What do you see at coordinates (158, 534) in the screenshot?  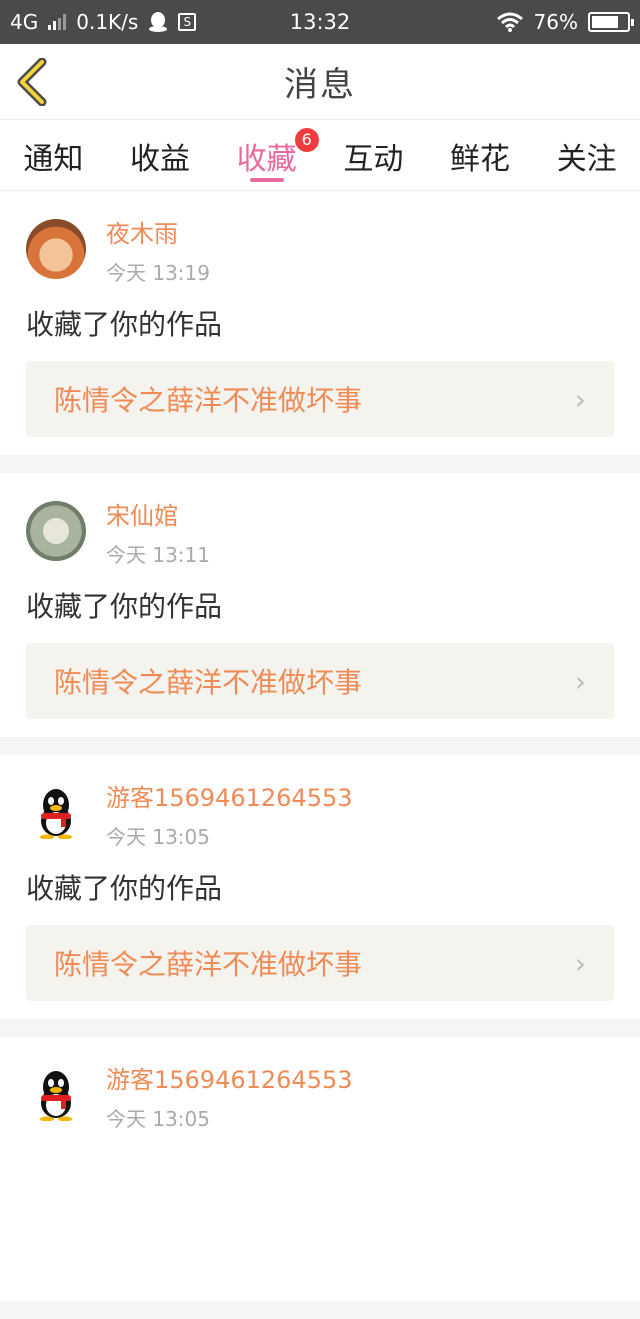 I see `message-meta: 宋仙婠 今天 13:11` at bounding box center [158, 534].